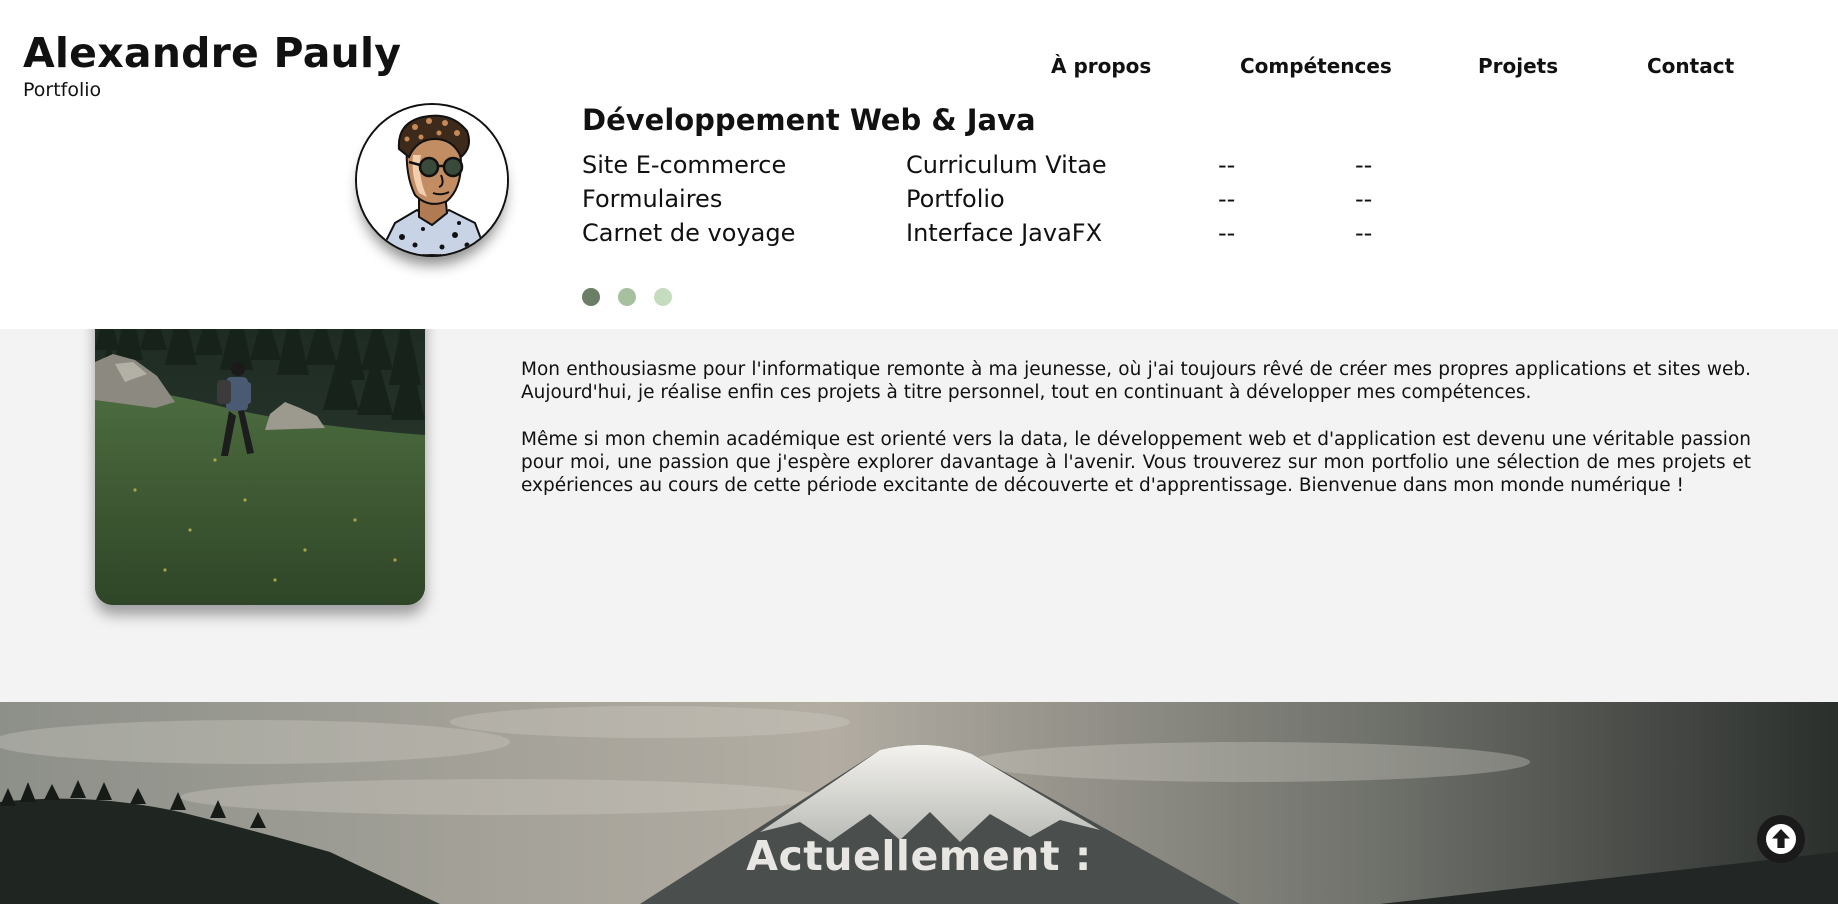  I want to click on dropdown-title: Développement Web & Java, so click(809, 120).